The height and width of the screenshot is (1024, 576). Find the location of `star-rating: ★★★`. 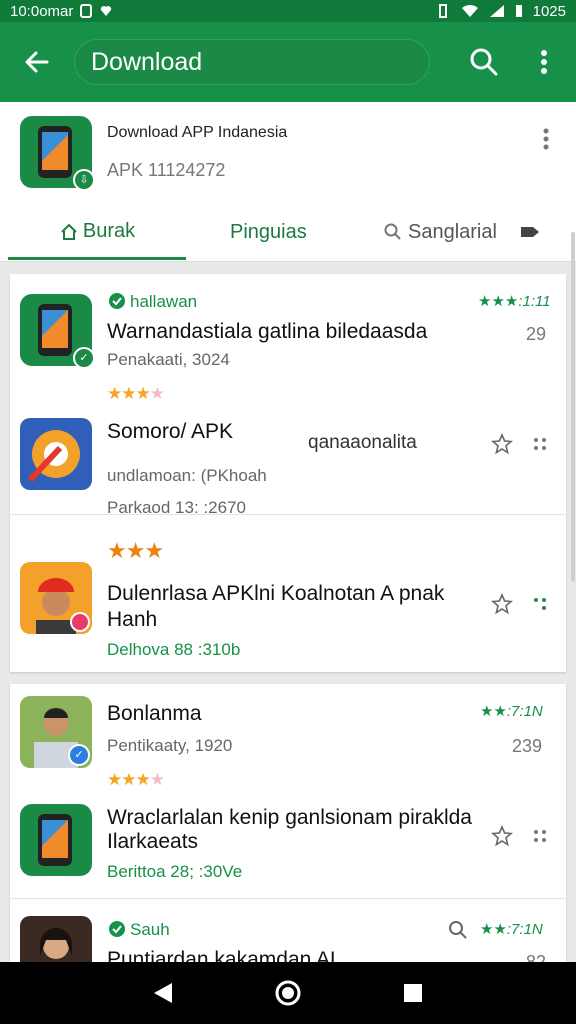

star-rating: ★★★ is located at coordinates (135, 550).